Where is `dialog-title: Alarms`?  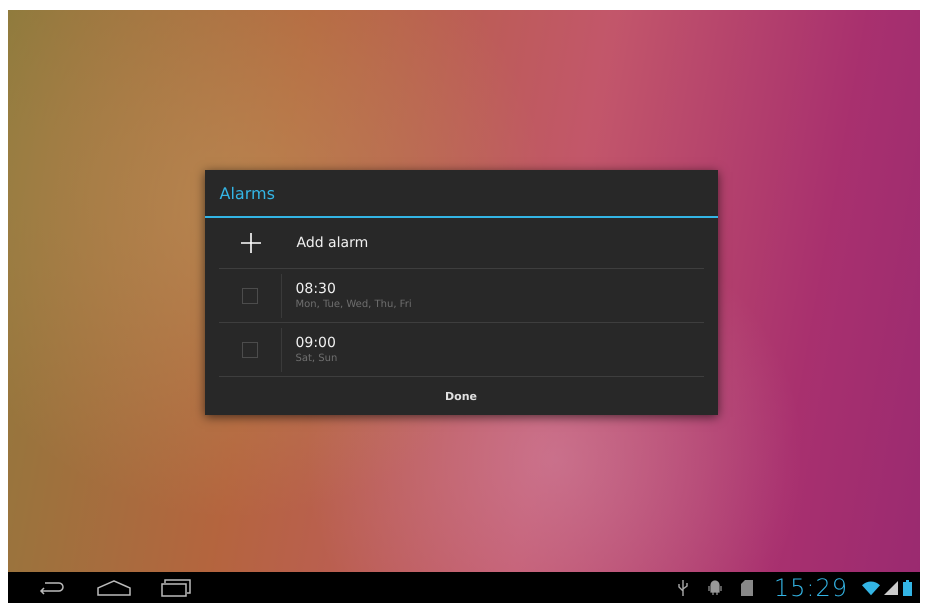
dialog-title: Alarms is located at coordinates (461, 194).